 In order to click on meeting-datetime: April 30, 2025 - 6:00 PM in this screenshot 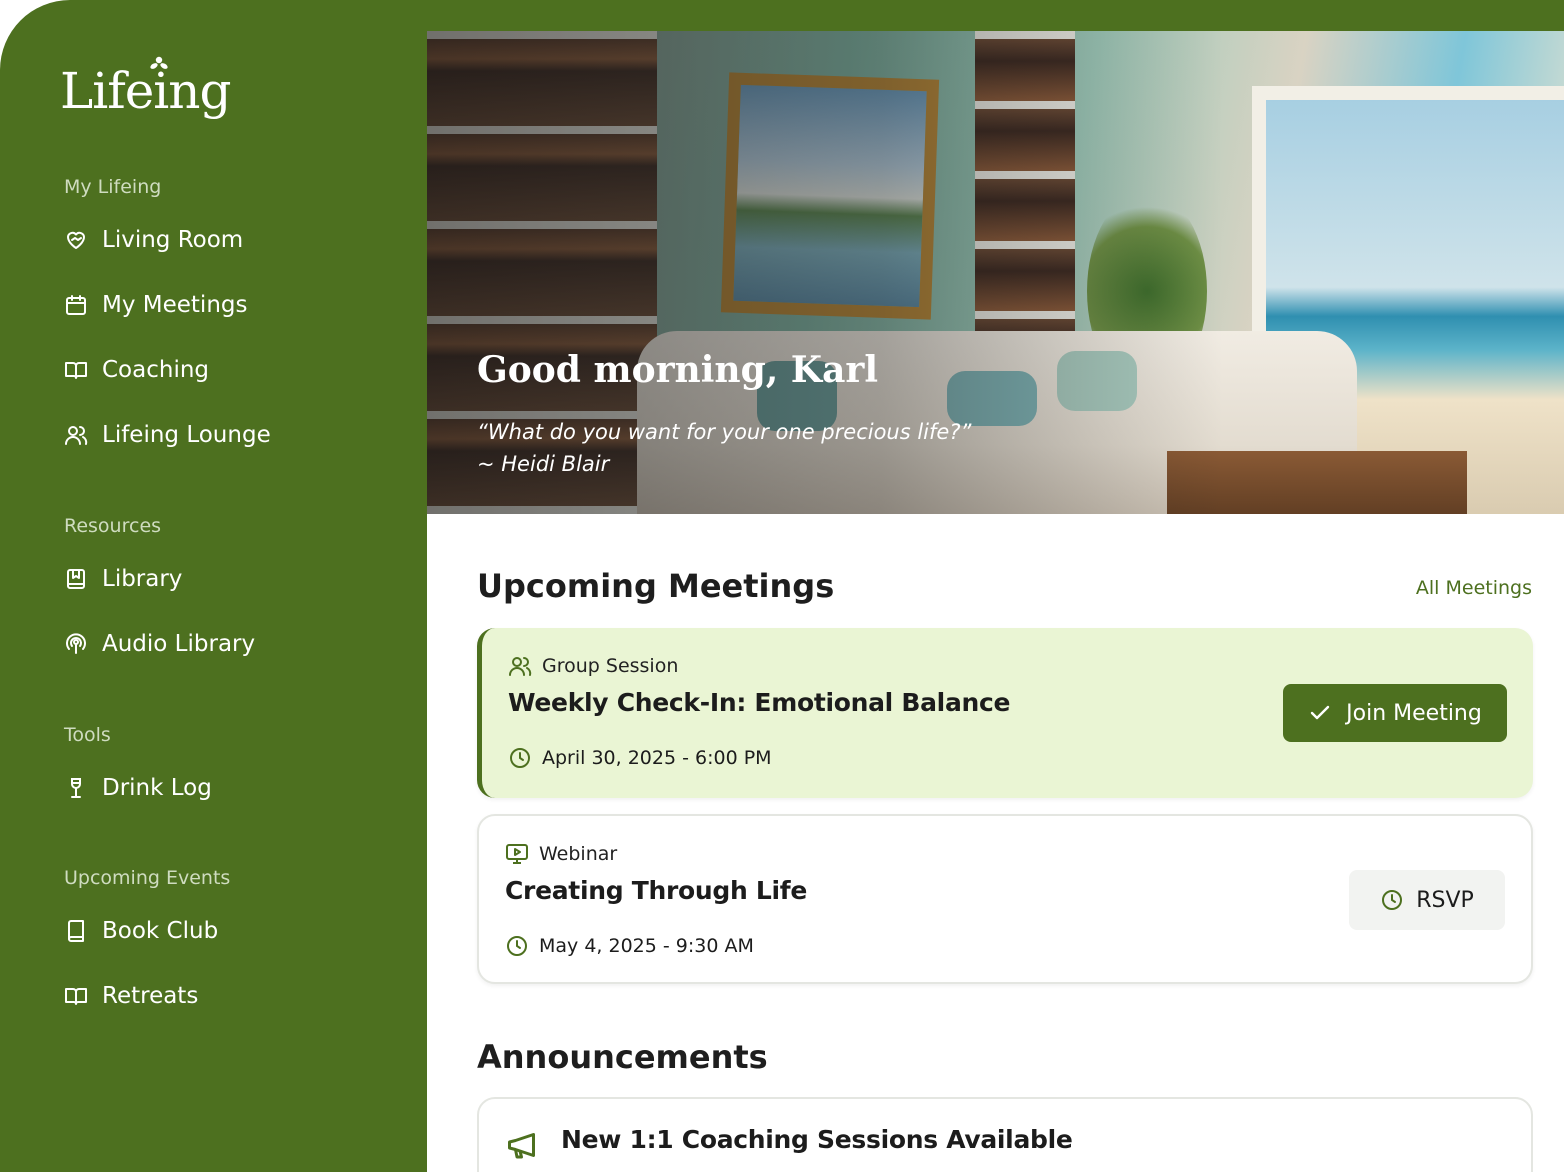, I will do `click(640, 758)`.